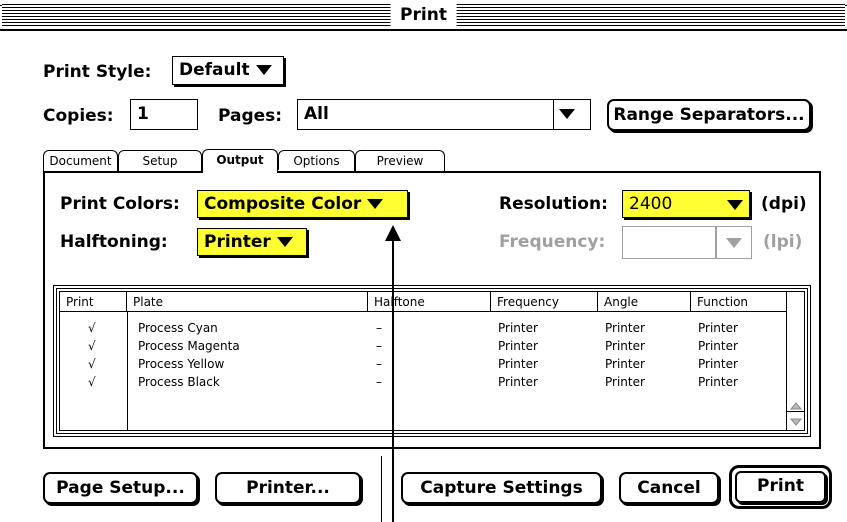 The width and height of the screenshot is (847, 522). Describe the element at coordinates (795, 411) in the screenshot. I see `scrollbar-divider` at that location.